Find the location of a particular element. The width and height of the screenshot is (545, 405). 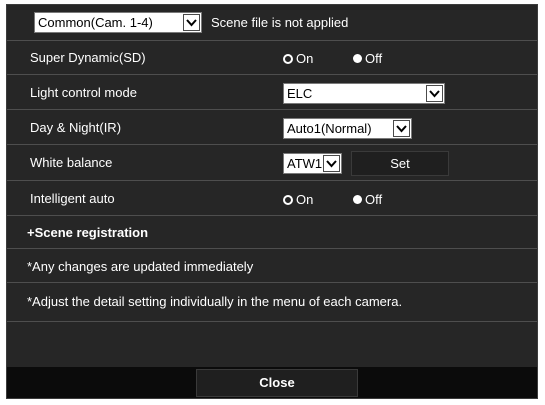

light-control-label: Light control mode is located at coordinates (83, 92).